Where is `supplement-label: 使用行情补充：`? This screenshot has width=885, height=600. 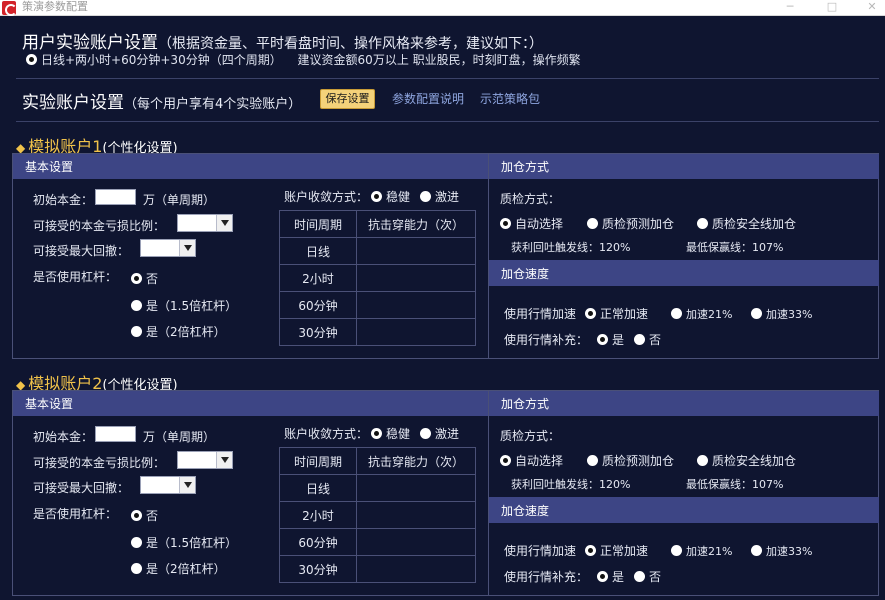 supplement-label: 使用行情补充： is located at coordinates (546, 577).